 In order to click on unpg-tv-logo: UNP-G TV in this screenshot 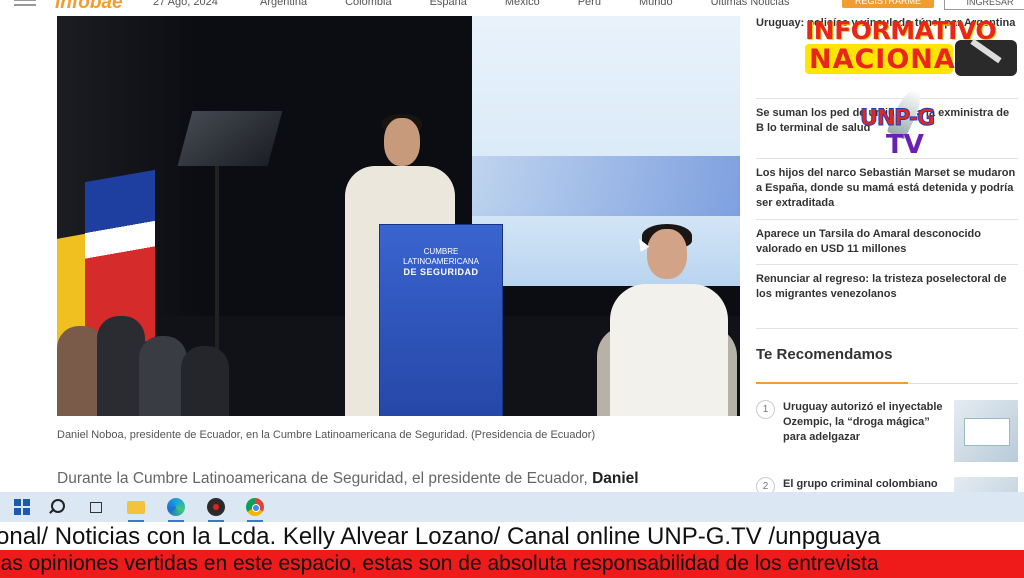, I will do `click(900, 125)`.